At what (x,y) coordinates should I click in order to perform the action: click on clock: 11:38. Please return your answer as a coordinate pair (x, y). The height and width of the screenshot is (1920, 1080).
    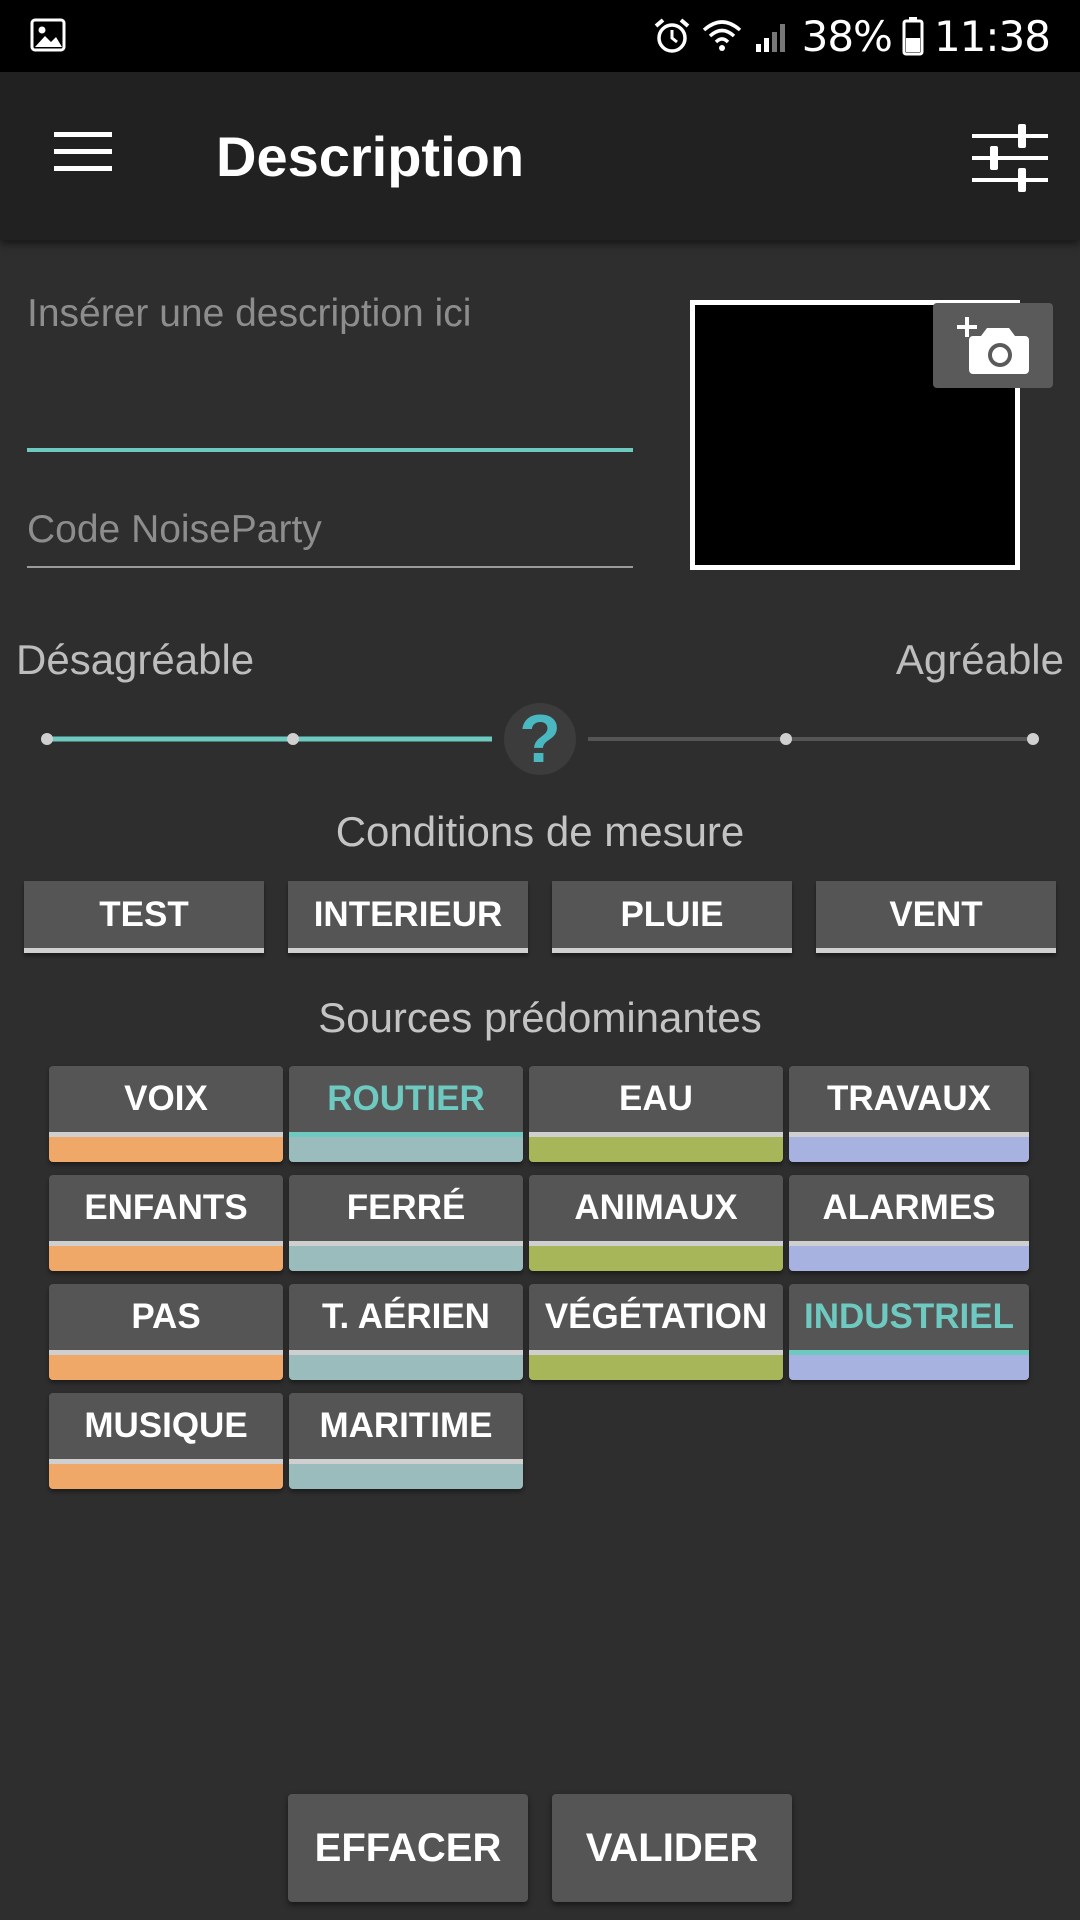
    Looking at the image, I should click on (992, 36).